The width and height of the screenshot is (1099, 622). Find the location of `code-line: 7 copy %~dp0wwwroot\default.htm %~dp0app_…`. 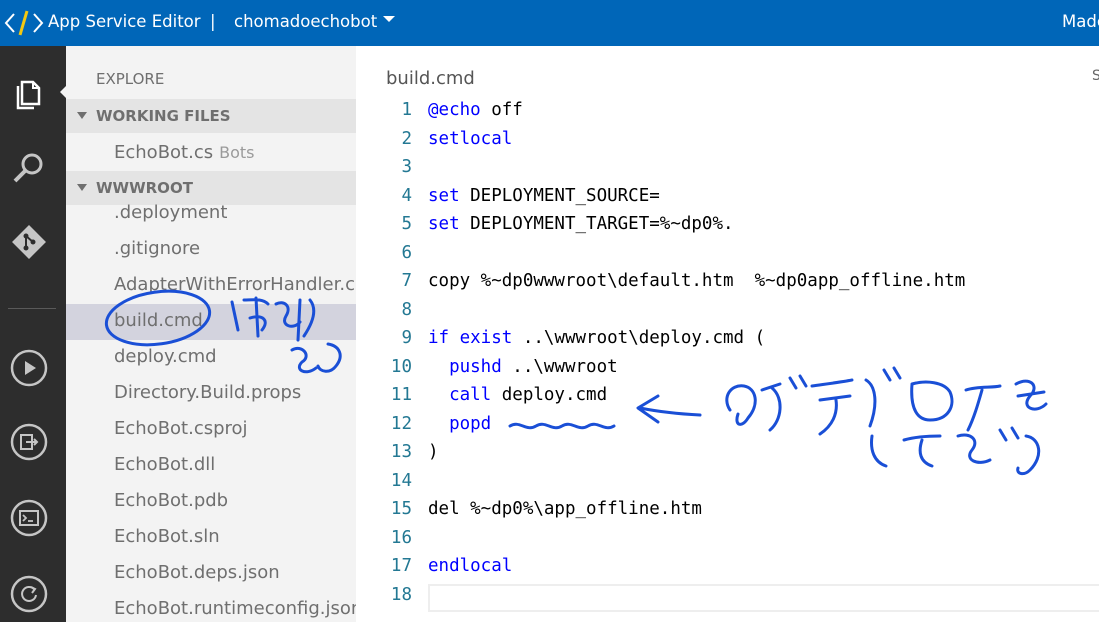

code-line: 7 copy %~dp0wwwroot\default.htm %~dp0app_… is located at coordinates (727, 285).